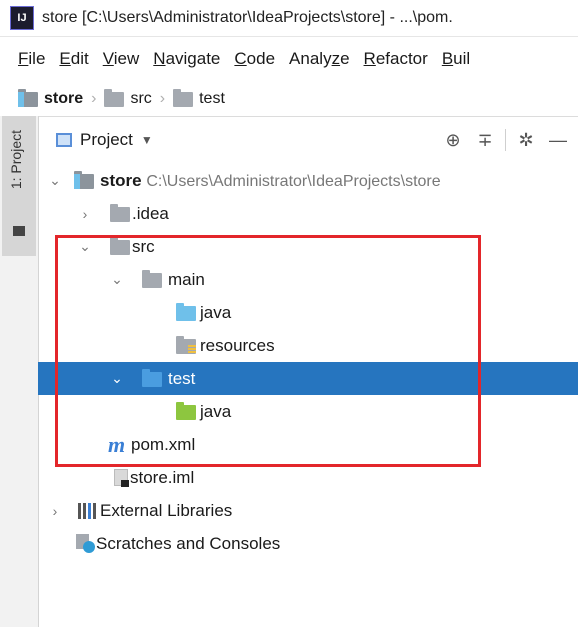 Image resolution: width=578 pixels, height=627 pixels. What do you see at coordinates (186, 345) in the screenshot?
I see `resources-folder-icon` at bounding box center [186, 345].